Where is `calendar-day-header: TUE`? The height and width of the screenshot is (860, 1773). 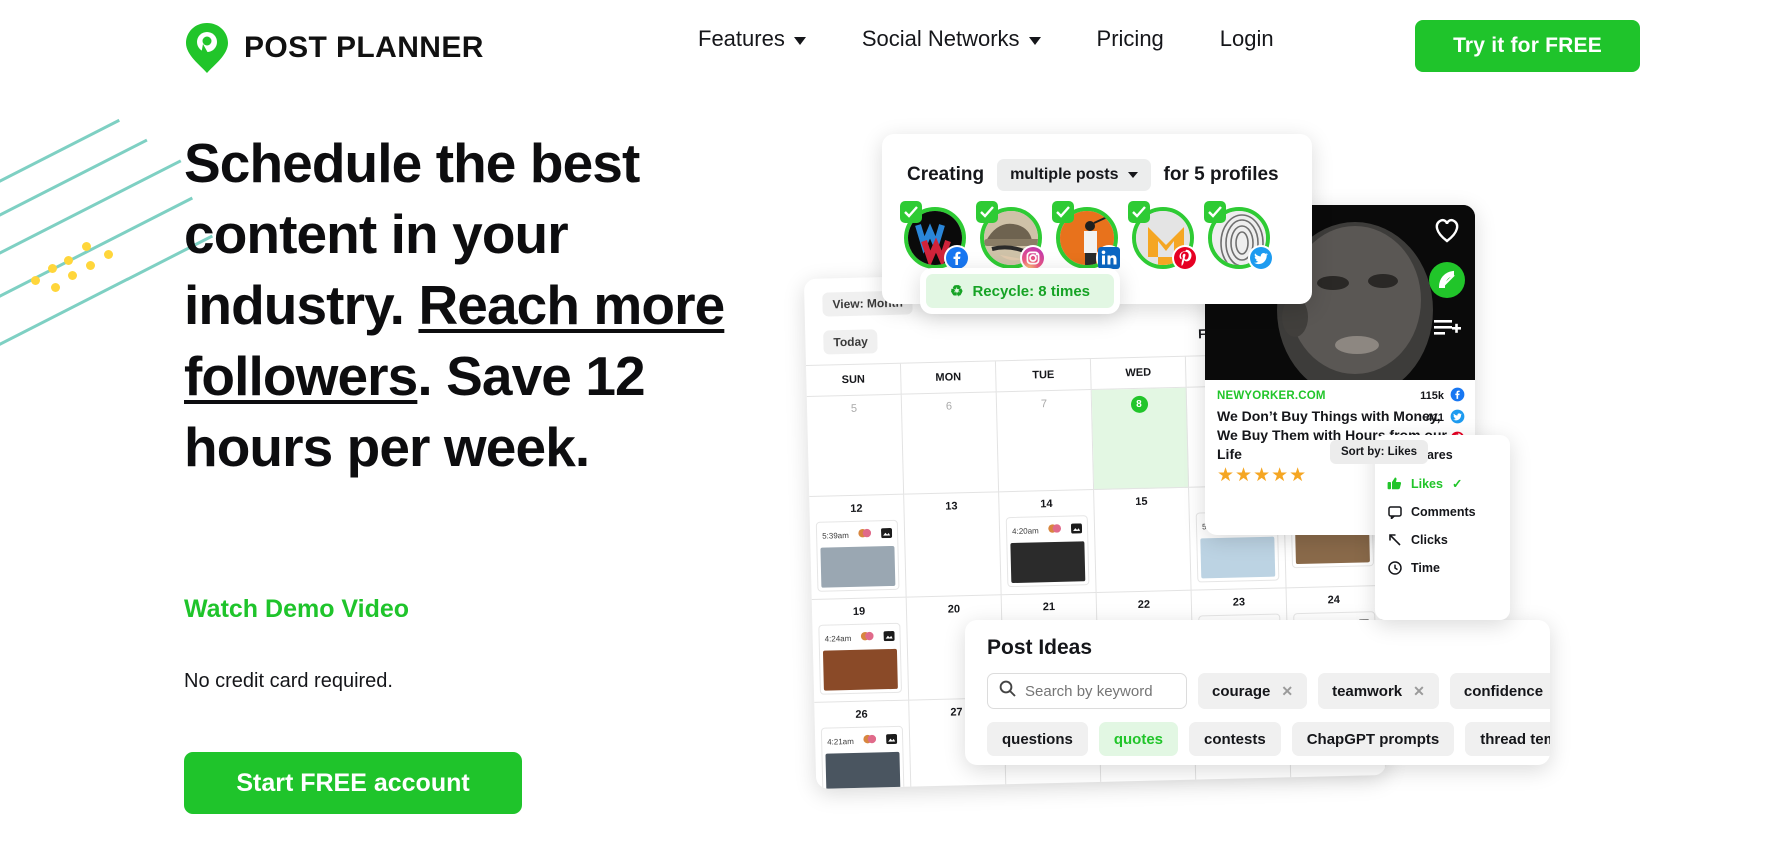 calendar-day-header: TUE is located at coordinates (1043, 376).